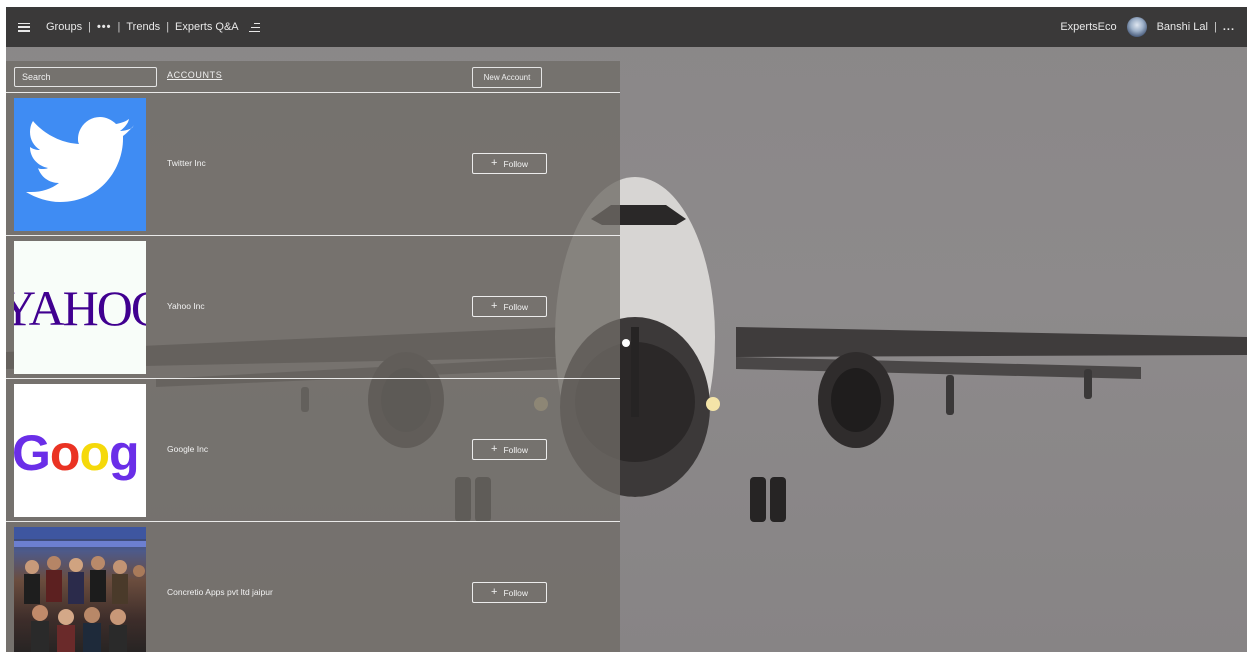 The width and height of the screenshot is (1253, 652). I want to click on account-name: Concretio Apps pvt ltd jaipur, so click(220, 592).